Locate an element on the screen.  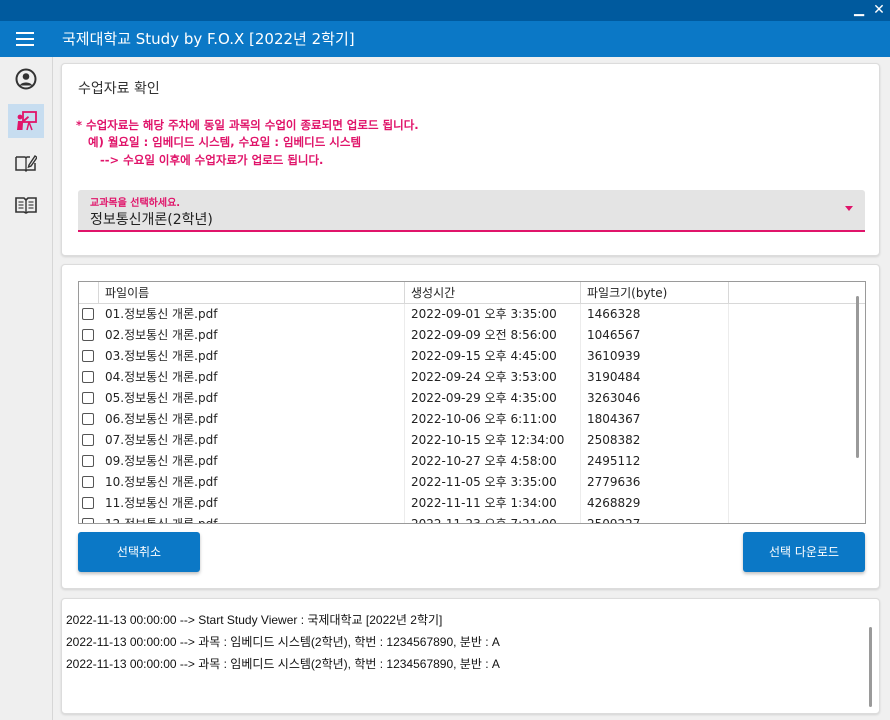
cell-created: 2022-11-11 오후 1:34:00 is located at coordinates (493, 503).